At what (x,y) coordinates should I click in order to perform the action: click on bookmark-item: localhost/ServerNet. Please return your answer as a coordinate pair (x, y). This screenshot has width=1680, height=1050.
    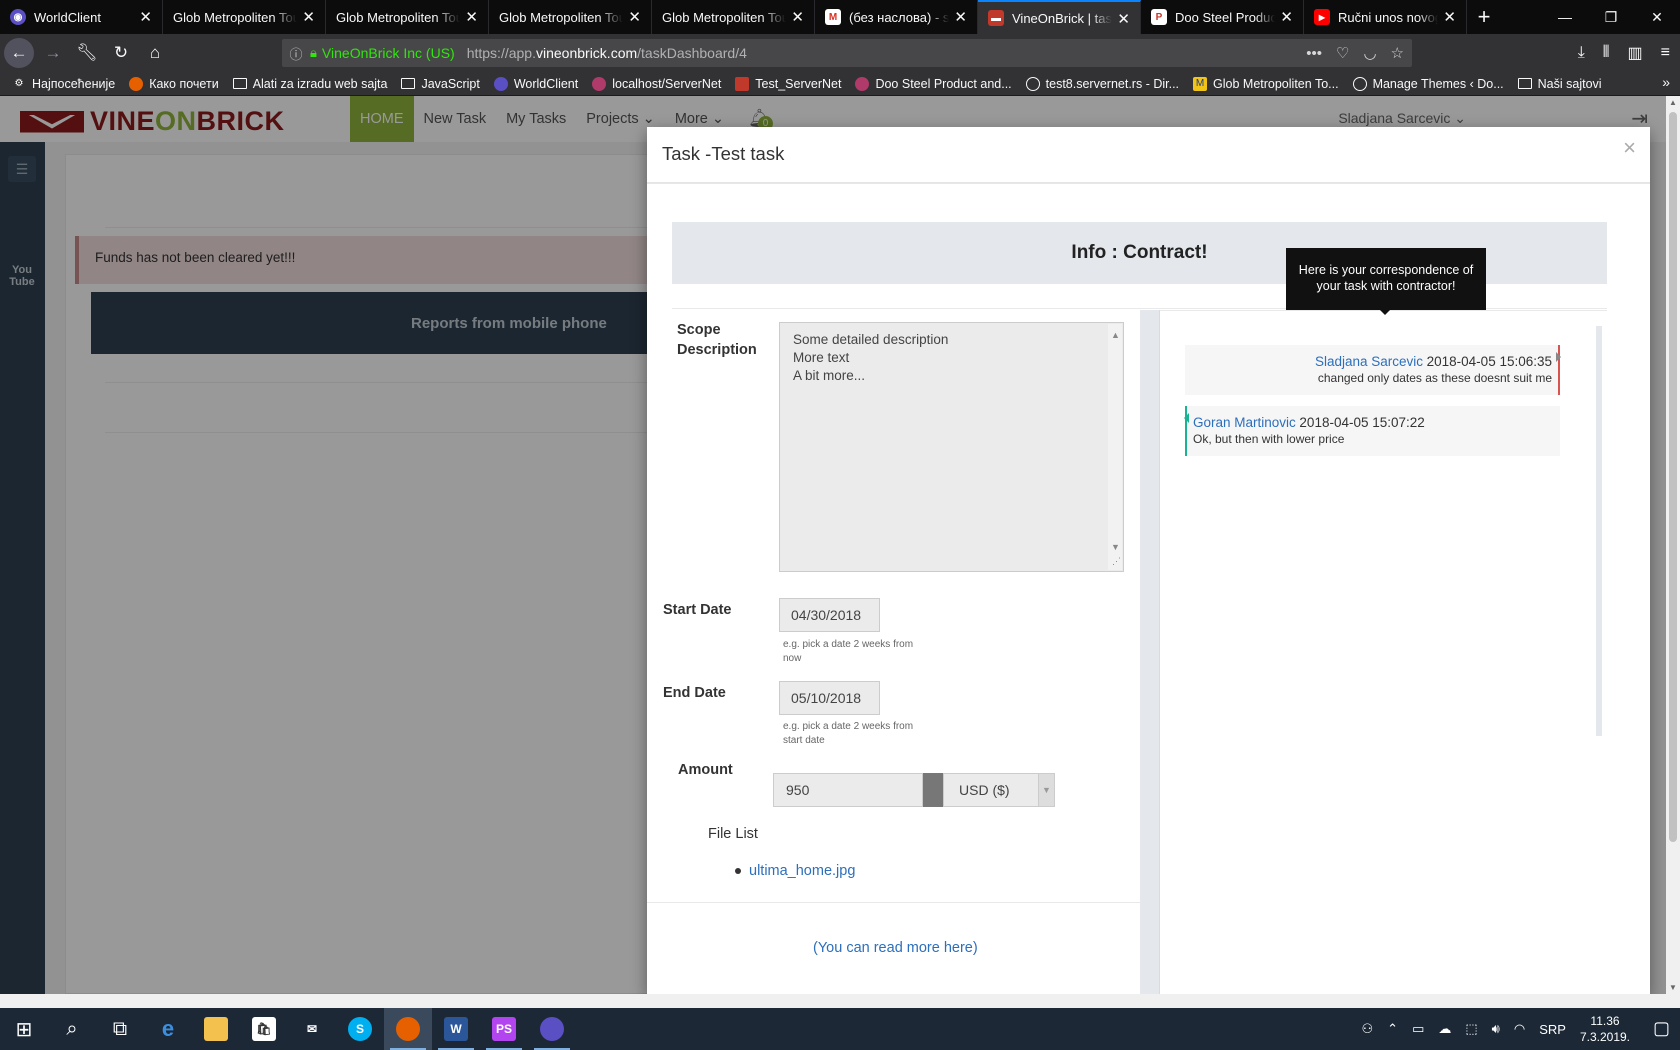
    Looking at the image, I should click on (656, 83).